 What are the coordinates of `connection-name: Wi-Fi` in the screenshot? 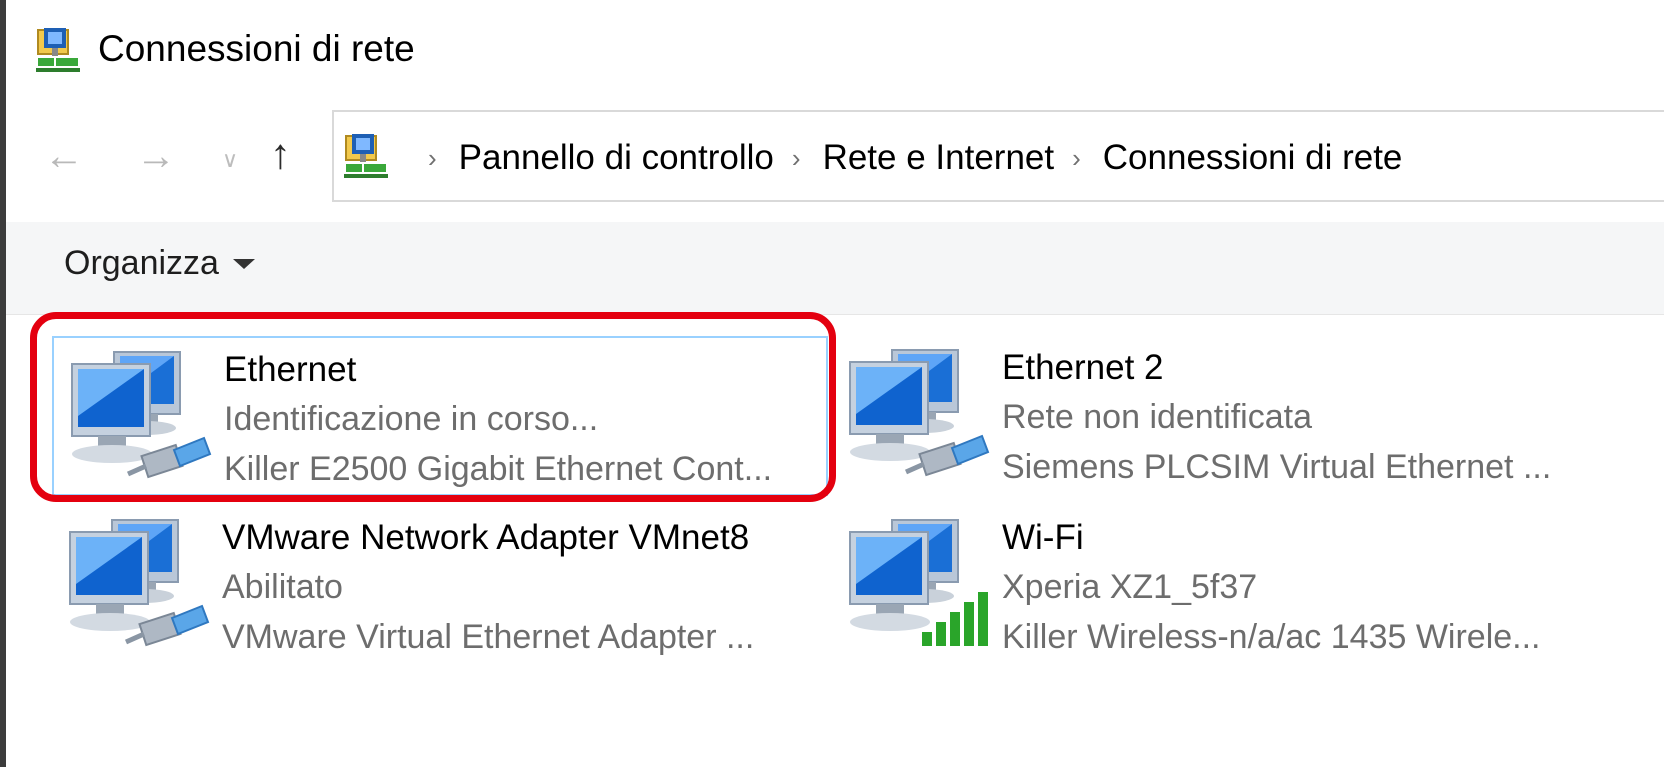 It's located at (1043, 537).